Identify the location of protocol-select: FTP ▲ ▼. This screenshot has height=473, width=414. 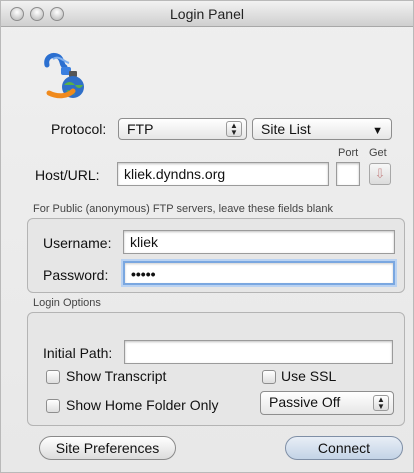
(182, 129).